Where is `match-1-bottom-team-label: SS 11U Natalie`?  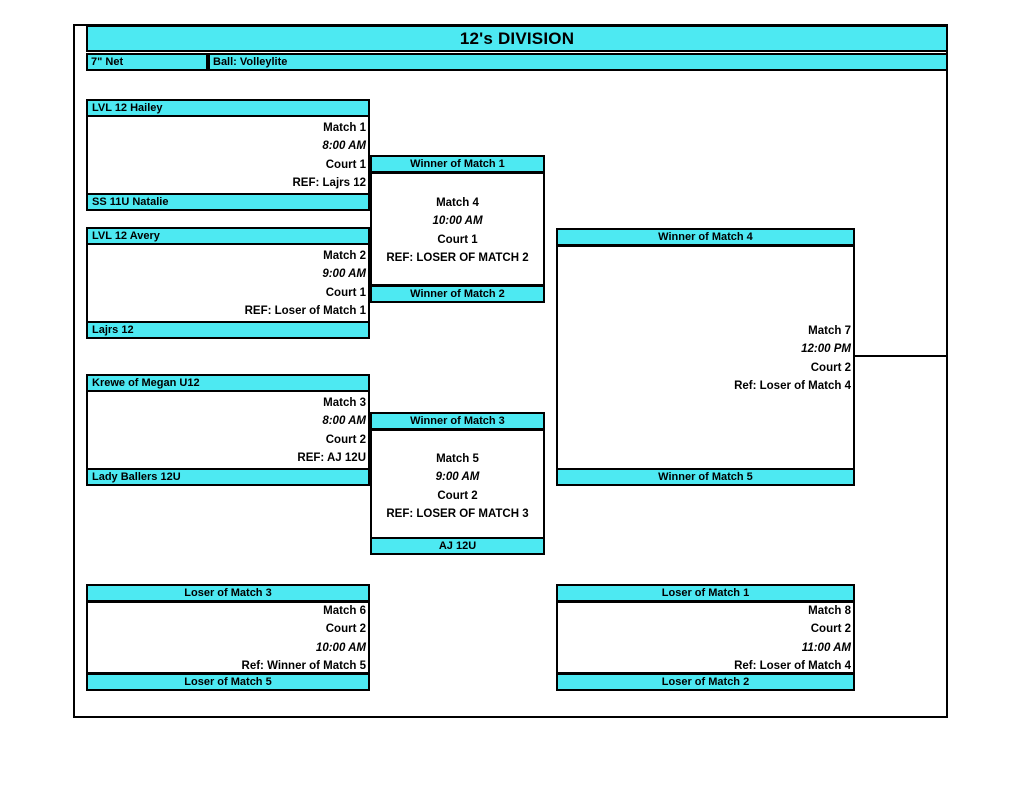 match-1-bottom-team-label: SS 11U Natalie is located at coordinates (130, 202).